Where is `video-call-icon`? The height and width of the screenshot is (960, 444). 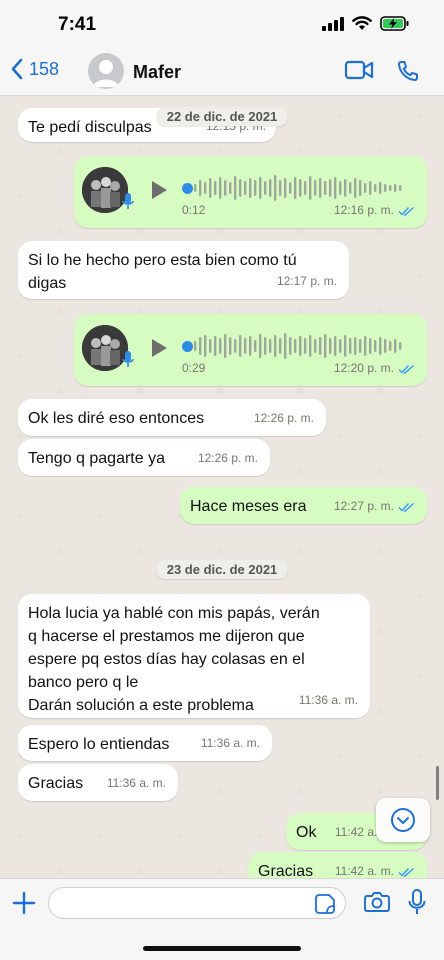 video-call-icon is located at coordinates (359, 70).